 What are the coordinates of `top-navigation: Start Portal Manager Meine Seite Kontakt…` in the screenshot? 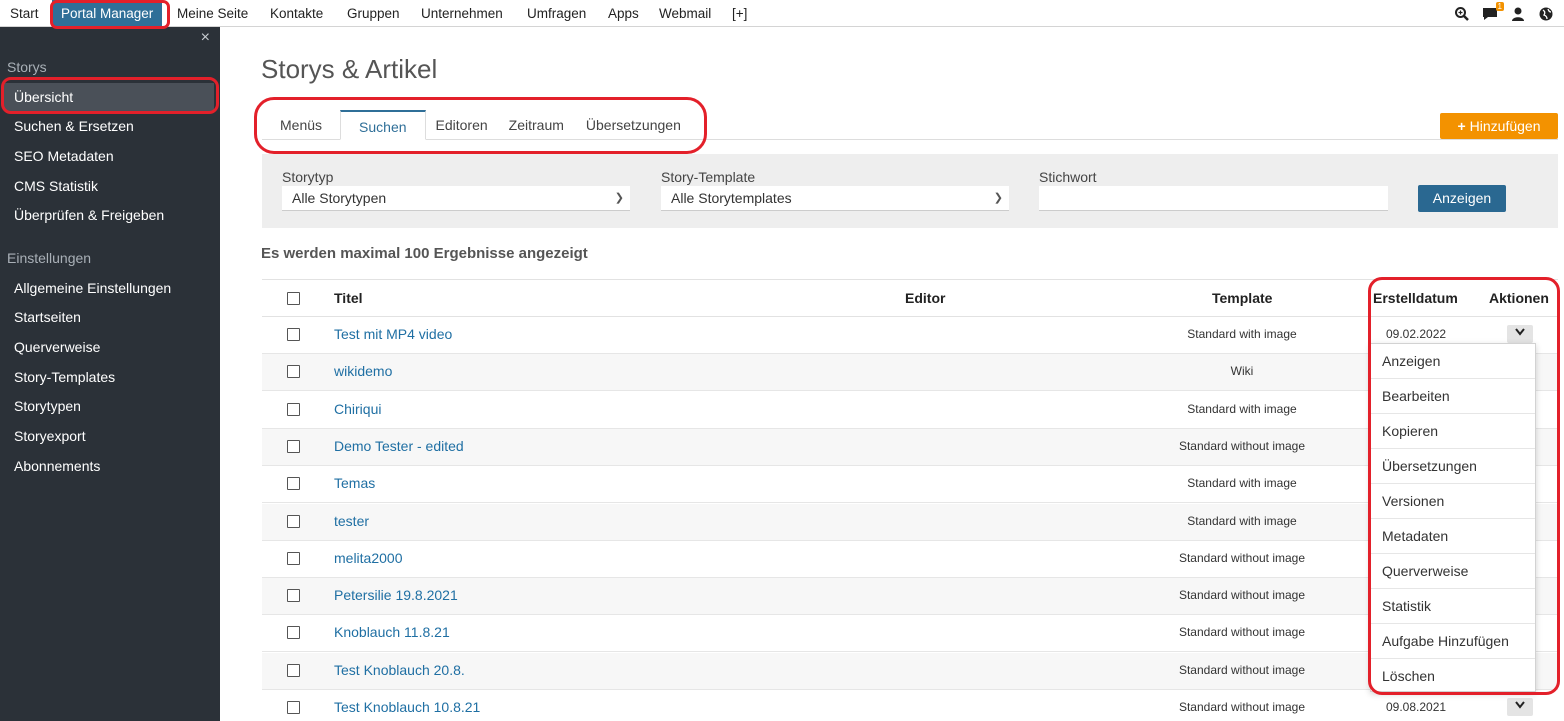 It's located at (782, 13).